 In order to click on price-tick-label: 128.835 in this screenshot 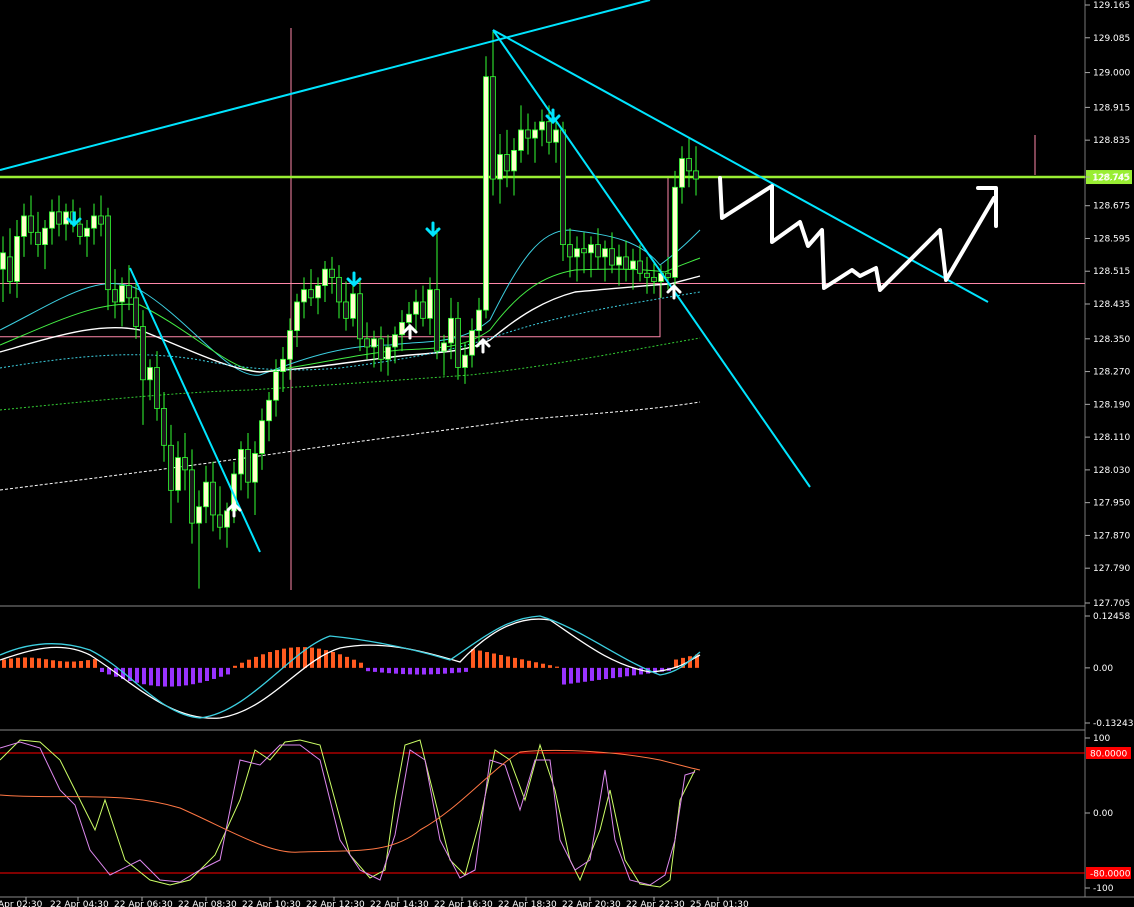, I will do `click(1111, 141)`.